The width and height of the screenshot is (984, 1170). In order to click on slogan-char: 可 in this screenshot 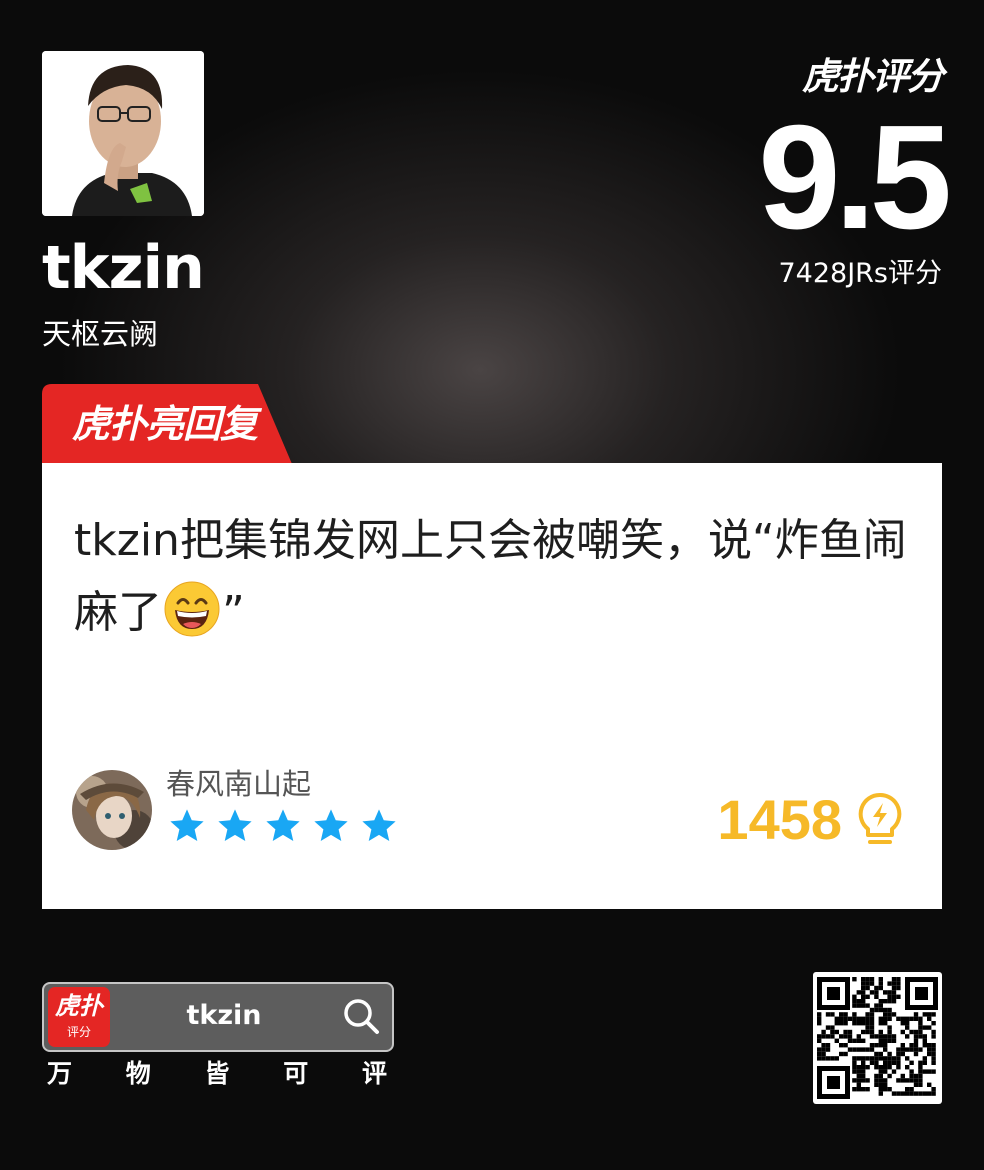, I will do `click(296, 1073)`.